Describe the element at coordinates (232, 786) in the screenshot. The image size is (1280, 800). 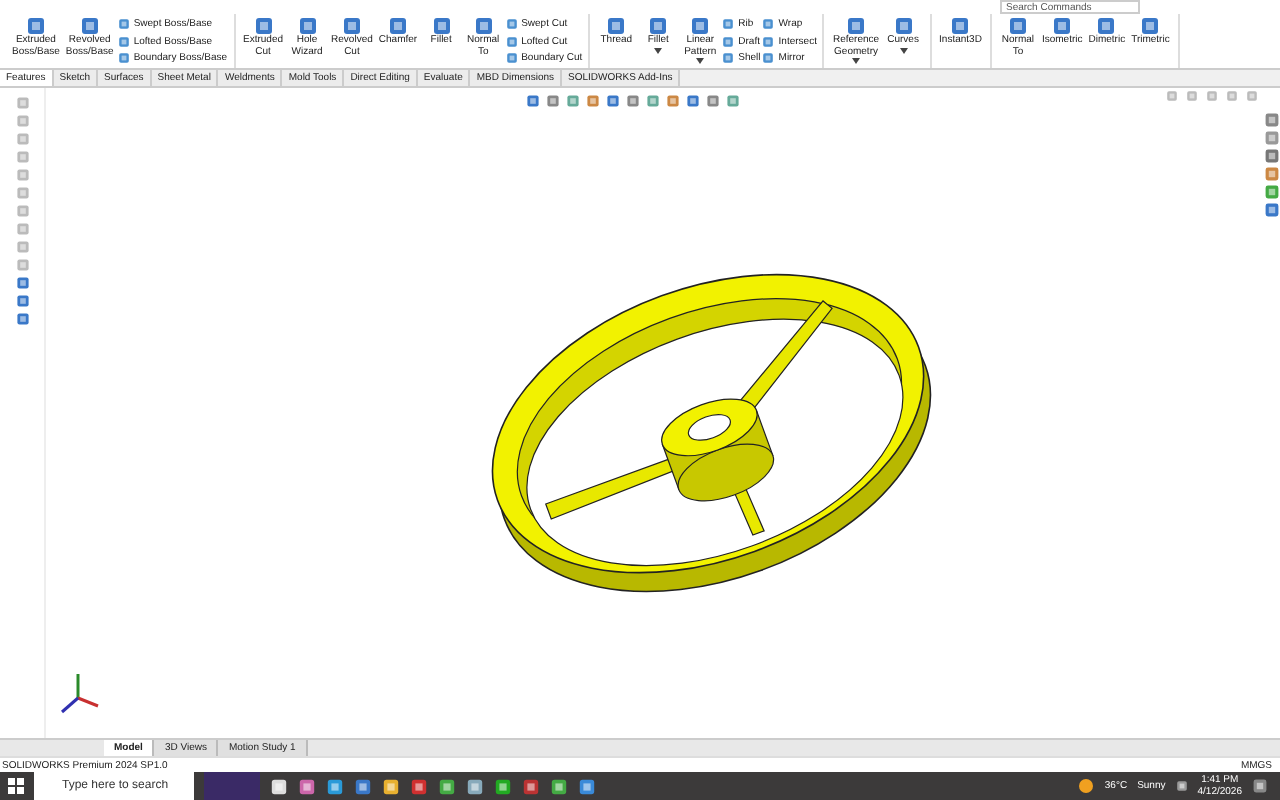
I see `search-banner-placeholder` at that location.